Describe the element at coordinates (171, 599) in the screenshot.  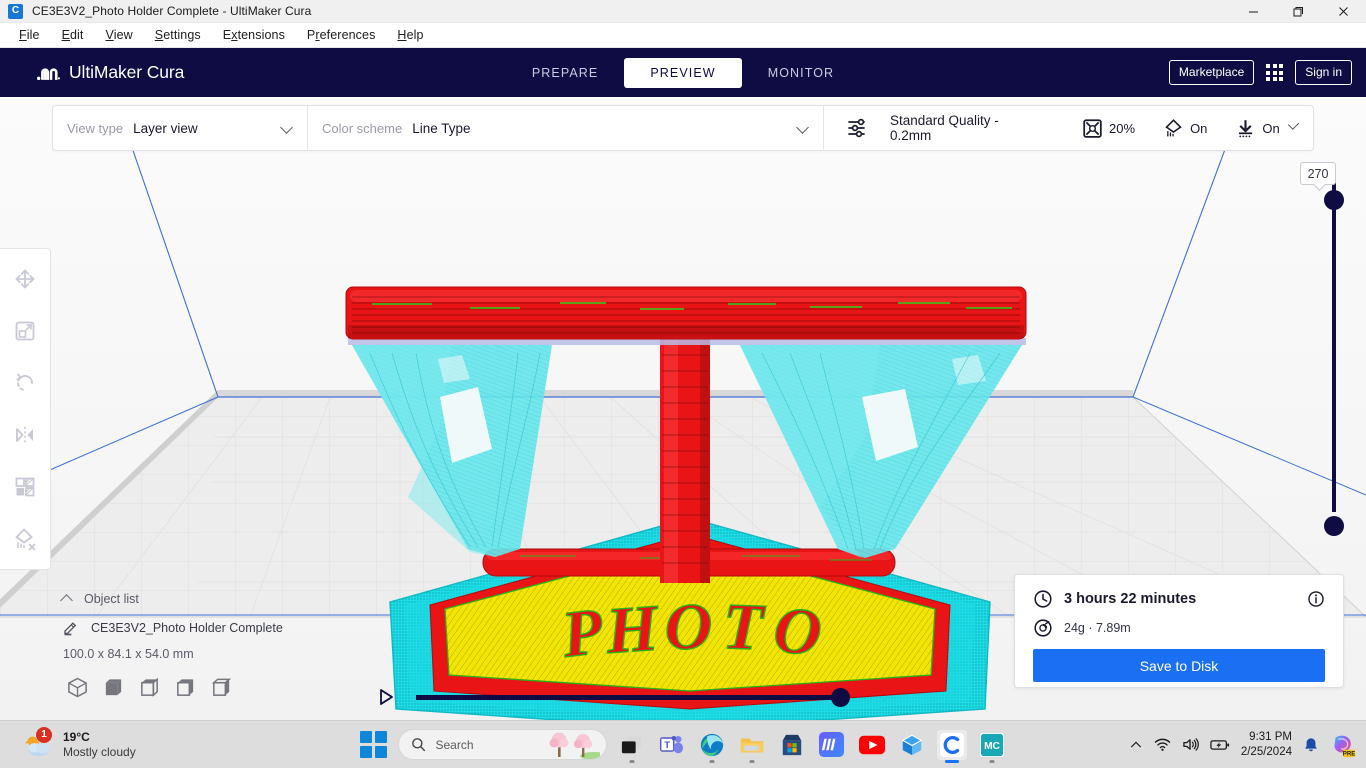
I see `object-list-toggle: Object list` at that location.